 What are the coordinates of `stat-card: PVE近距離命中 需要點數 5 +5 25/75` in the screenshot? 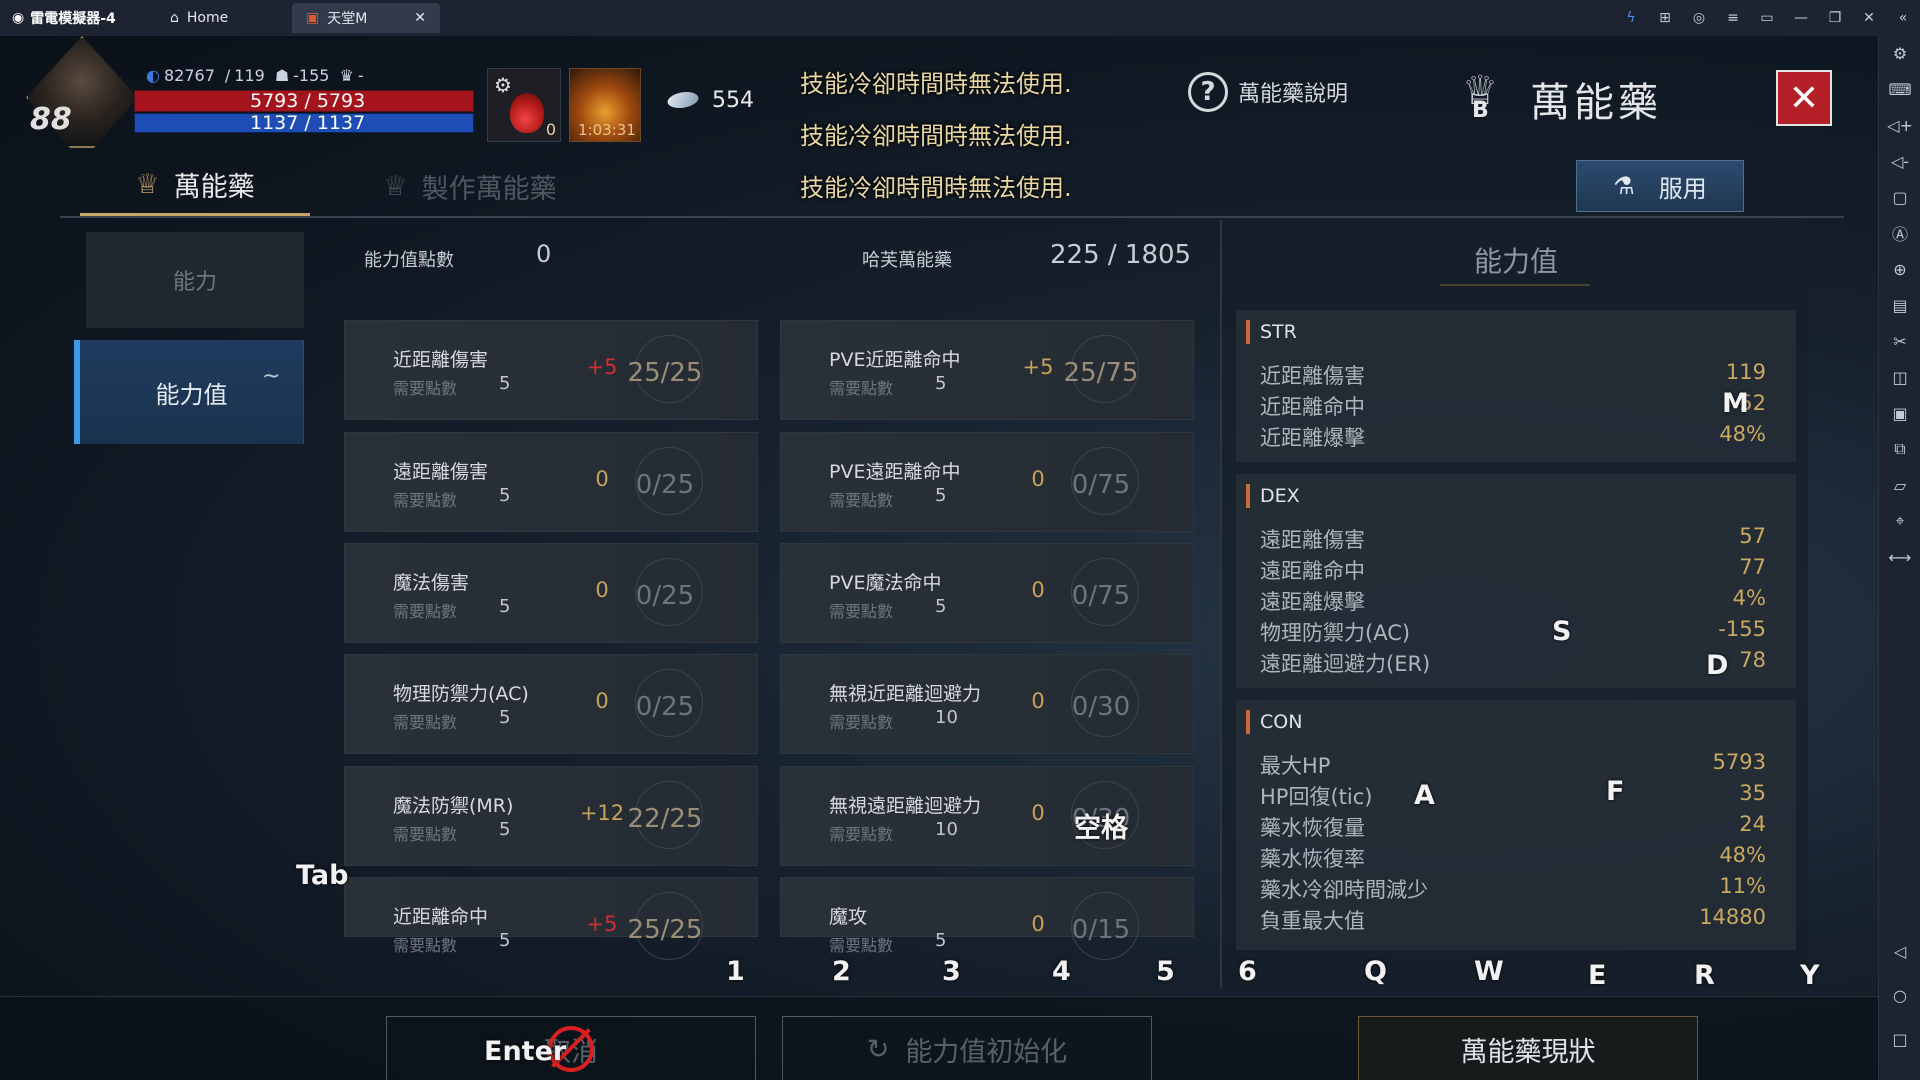 It's located at (987, 370).